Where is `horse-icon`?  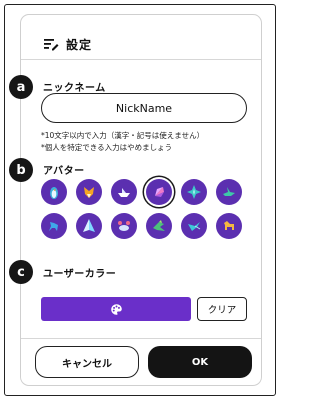 horse-icon is located at coordinates (53, 226).